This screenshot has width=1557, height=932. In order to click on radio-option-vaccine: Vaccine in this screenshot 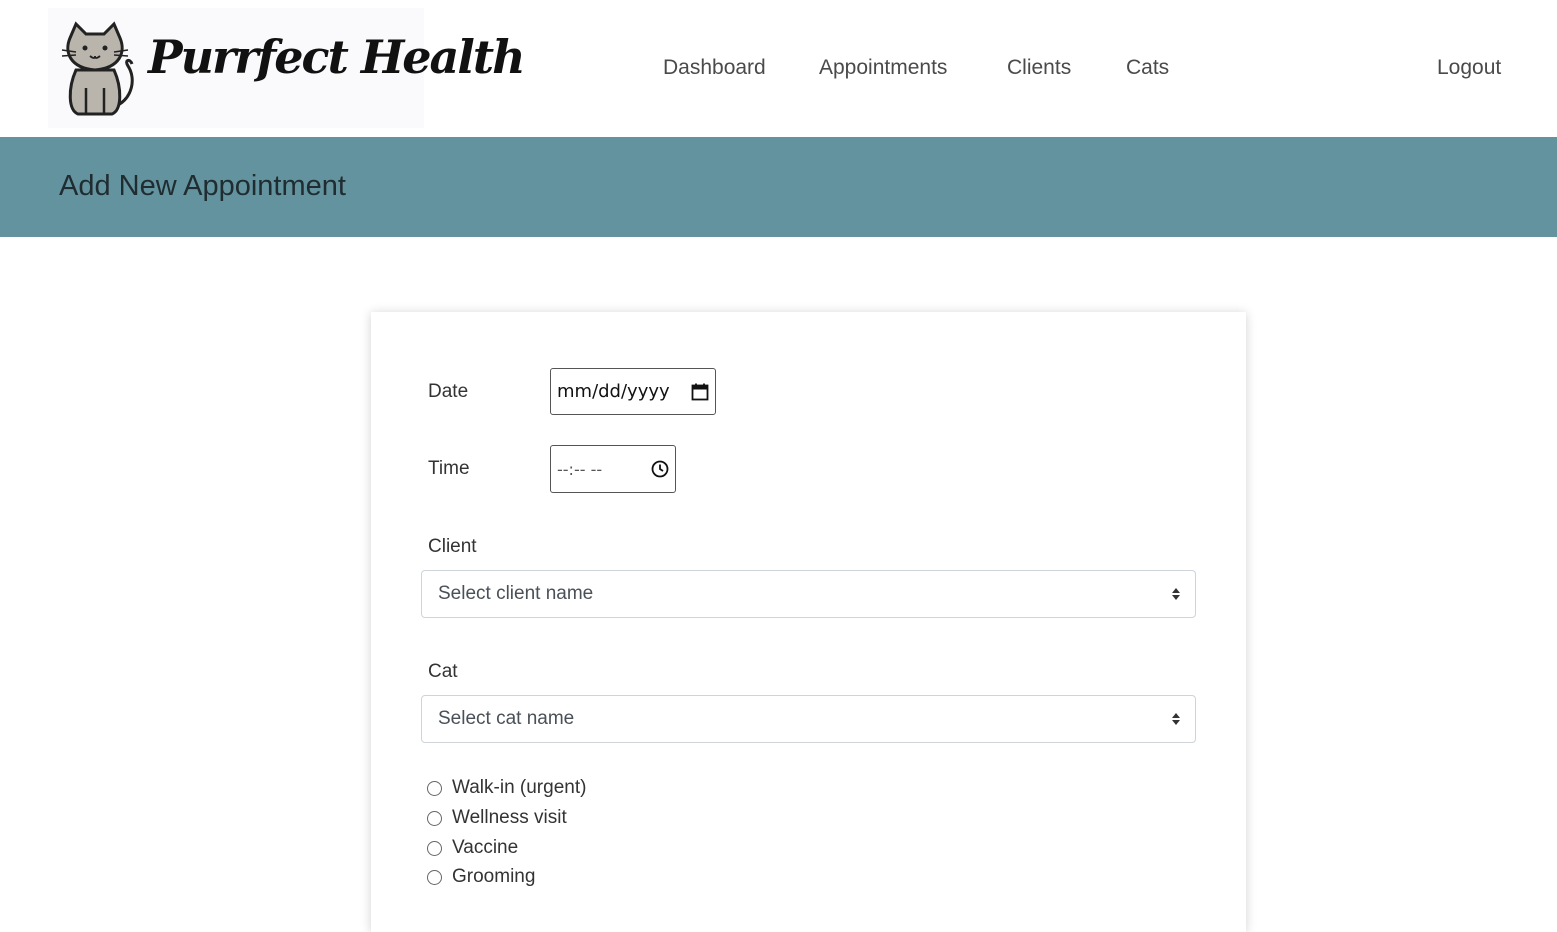, I will do `click(472, 848)`.